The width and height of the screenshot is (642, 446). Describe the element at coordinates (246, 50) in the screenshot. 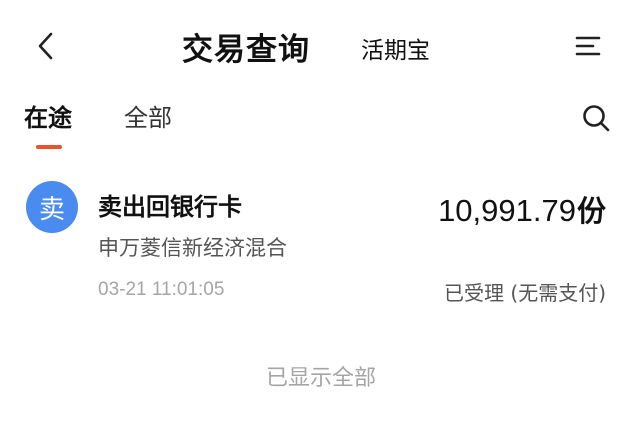

I see `page-title: 交易查询` at that location.